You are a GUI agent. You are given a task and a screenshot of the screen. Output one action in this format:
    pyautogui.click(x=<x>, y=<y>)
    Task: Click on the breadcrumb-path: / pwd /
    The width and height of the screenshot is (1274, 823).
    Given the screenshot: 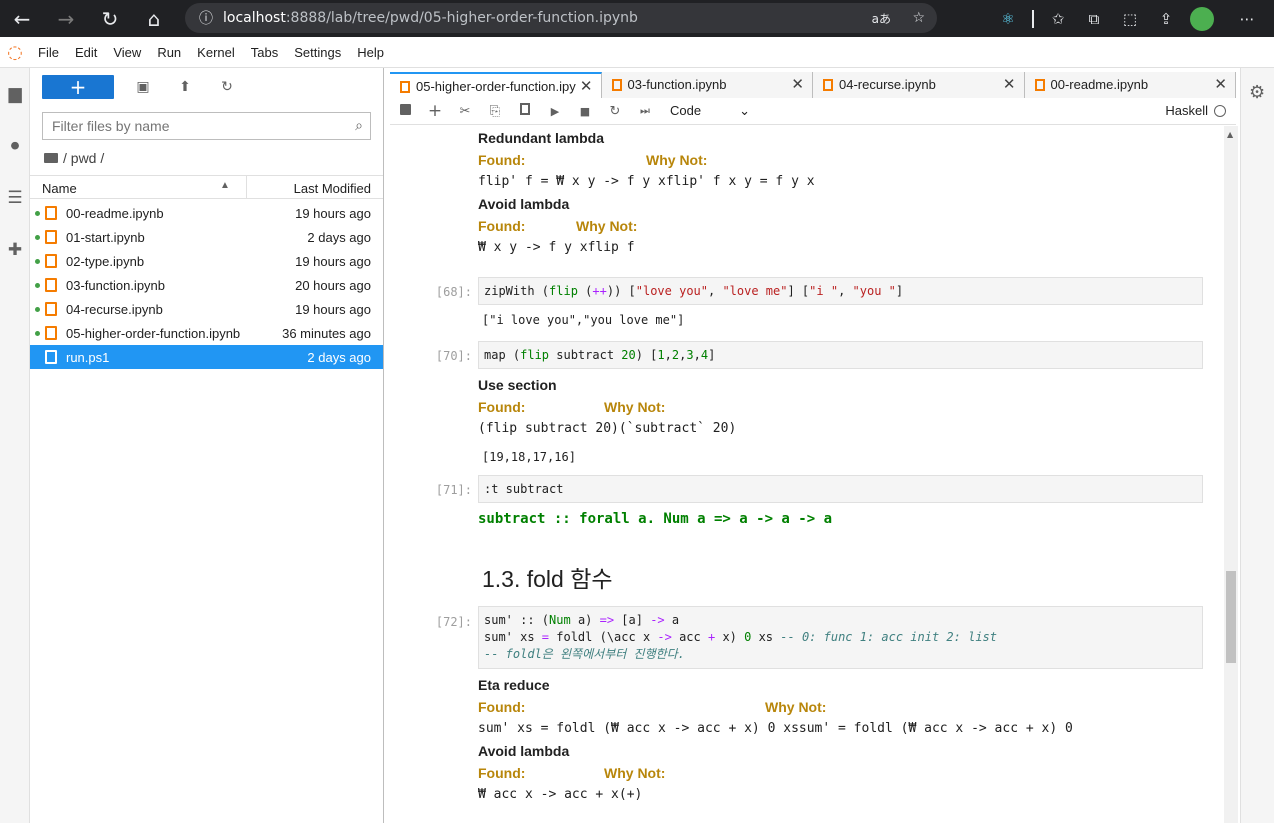 What is the action you would take?
    pyautogui.click(x=83, y=158)
    